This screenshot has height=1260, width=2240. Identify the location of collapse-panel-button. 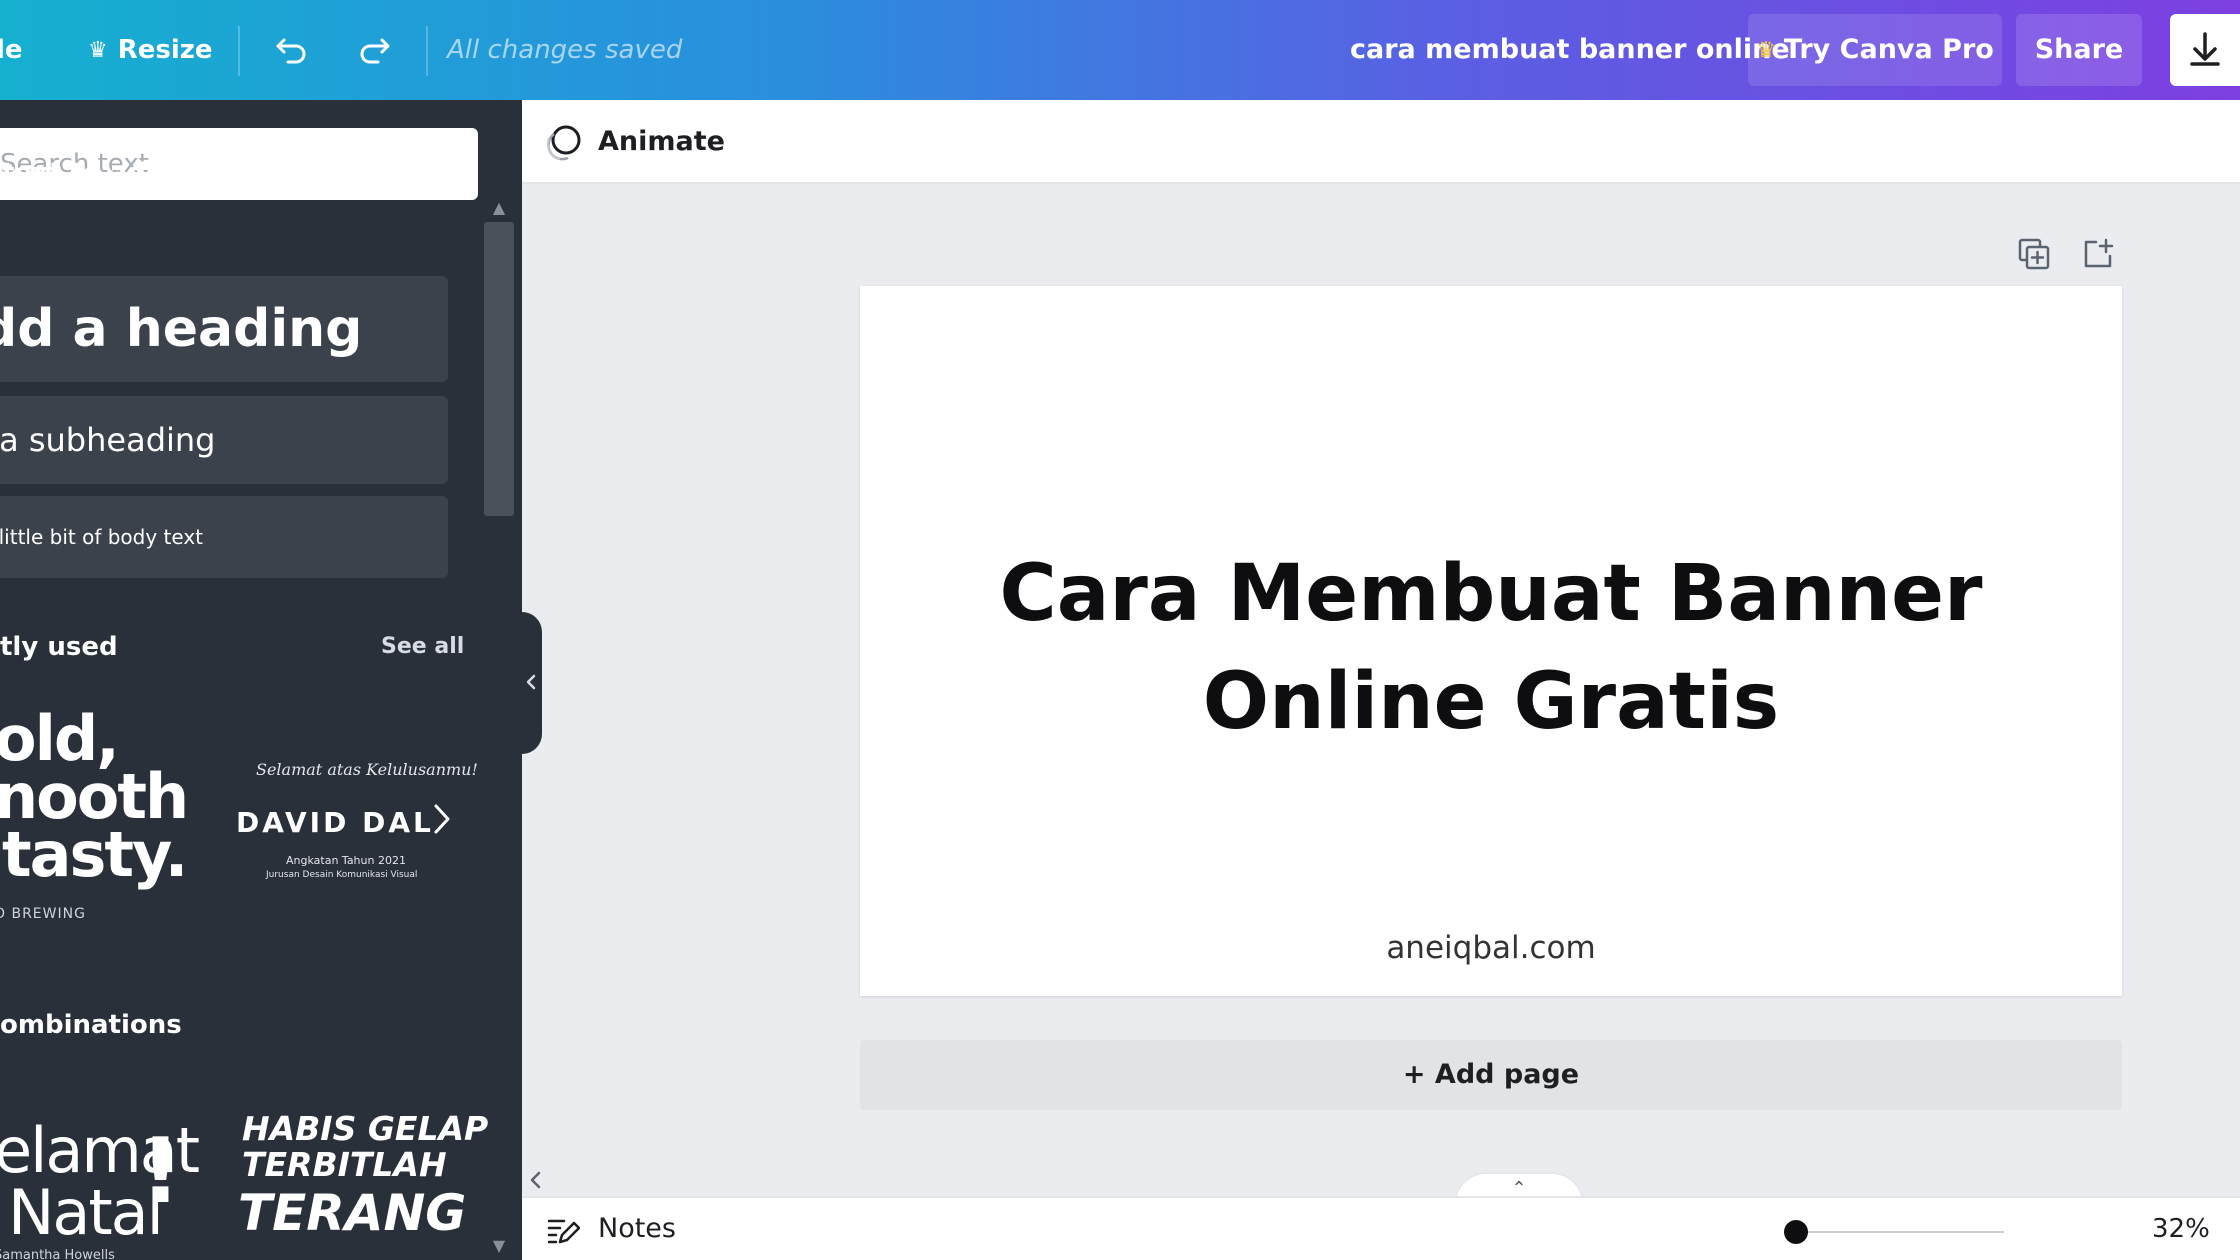
(532, 683).